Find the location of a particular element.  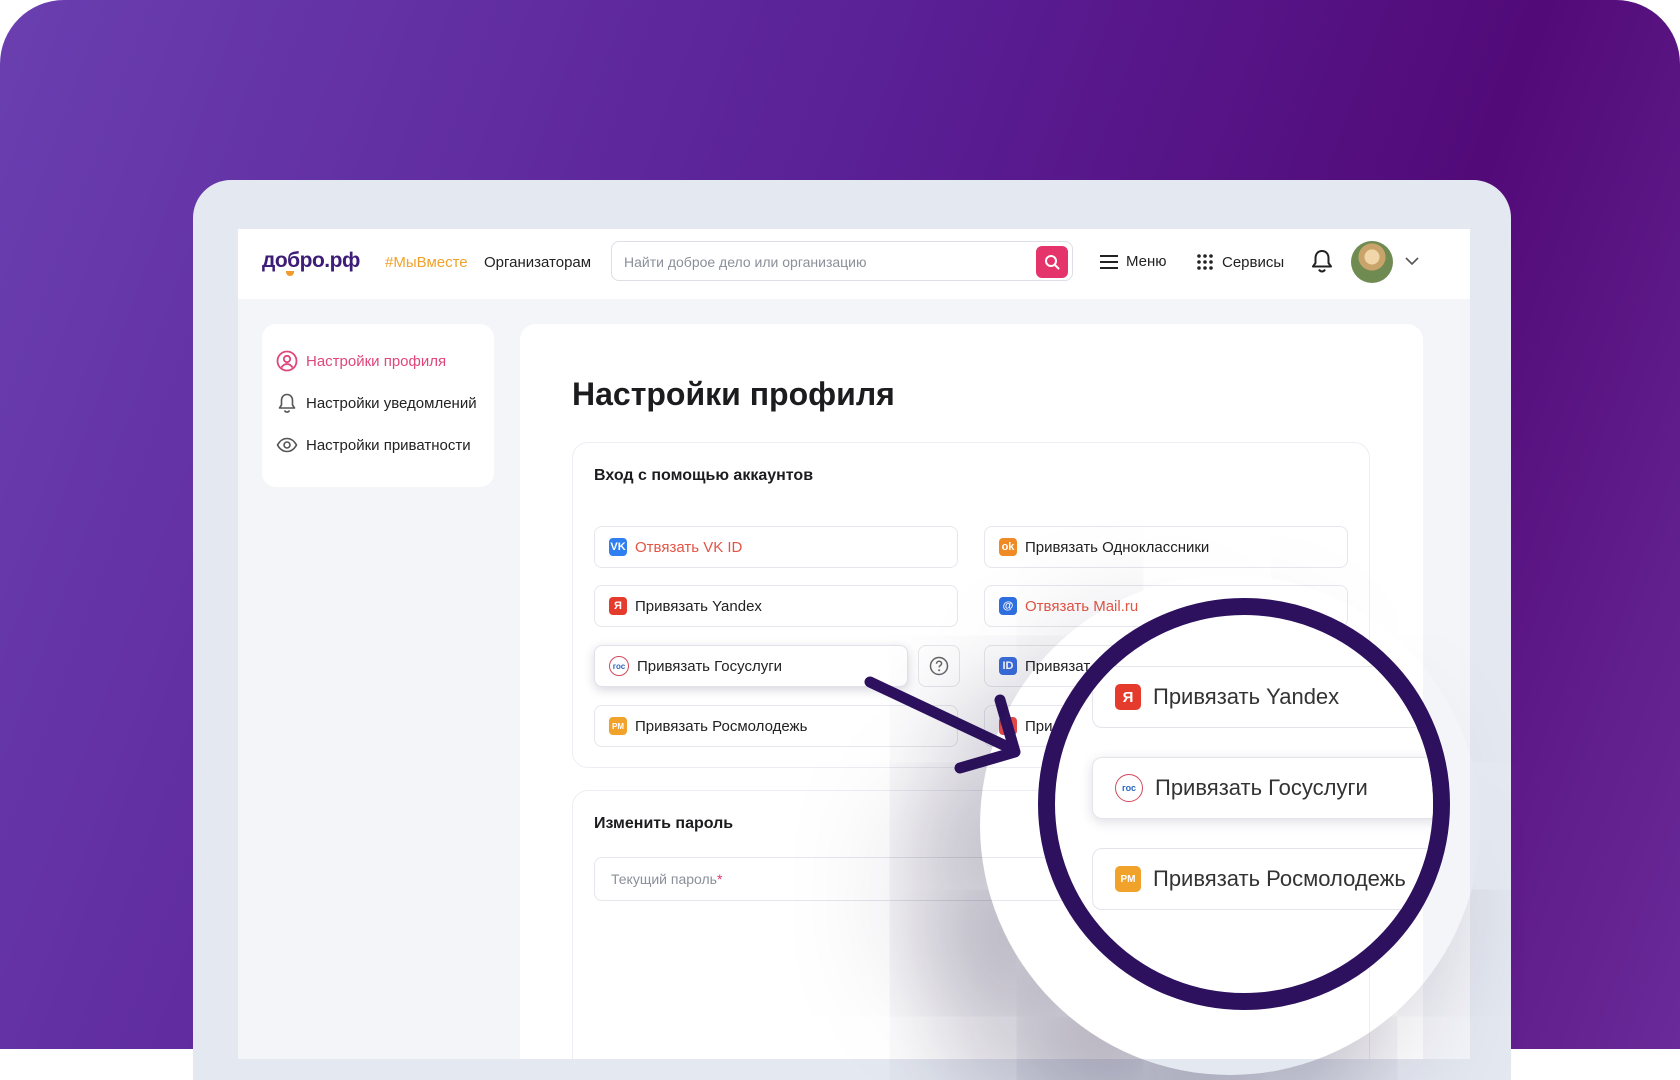

search-icon is located at coordinates (1052, 262).